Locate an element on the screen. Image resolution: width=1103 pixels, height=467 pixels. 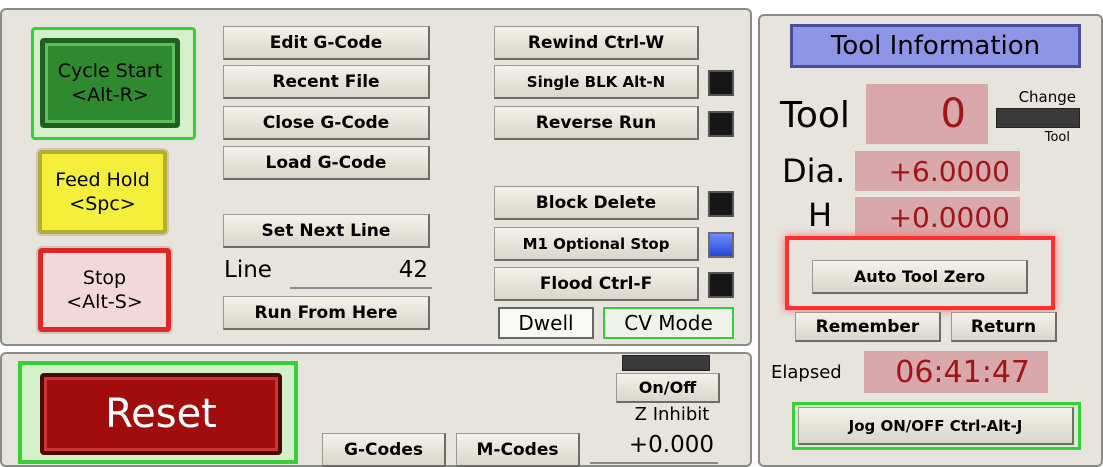
diameter-field: +6.0000 is located at coordinates (937, 171).